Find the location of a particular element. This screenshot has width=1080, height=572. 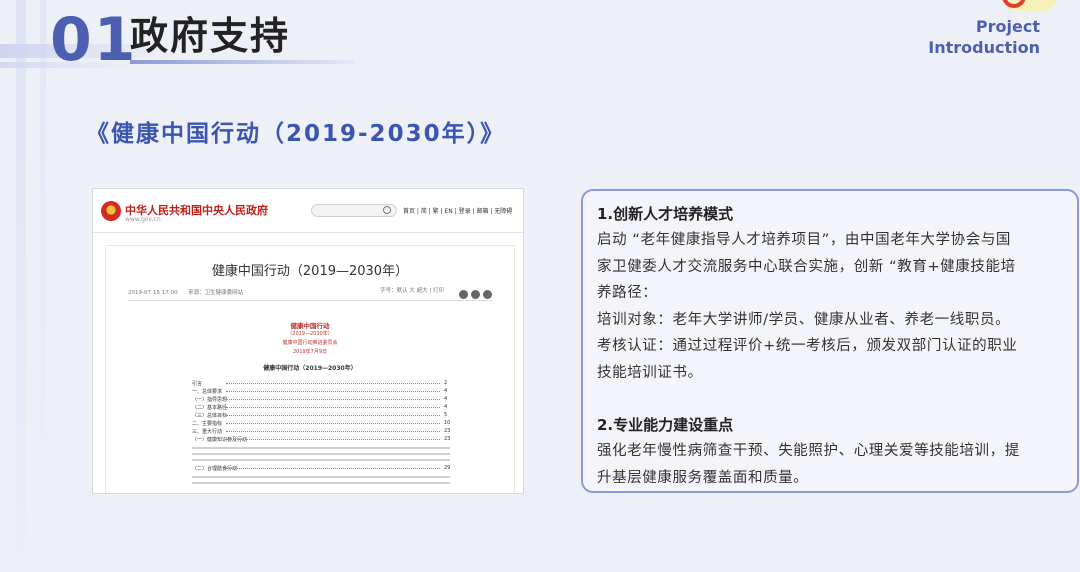

card-heading-2: 2.专业能力建设重点 is located at coordinates (665, 425).